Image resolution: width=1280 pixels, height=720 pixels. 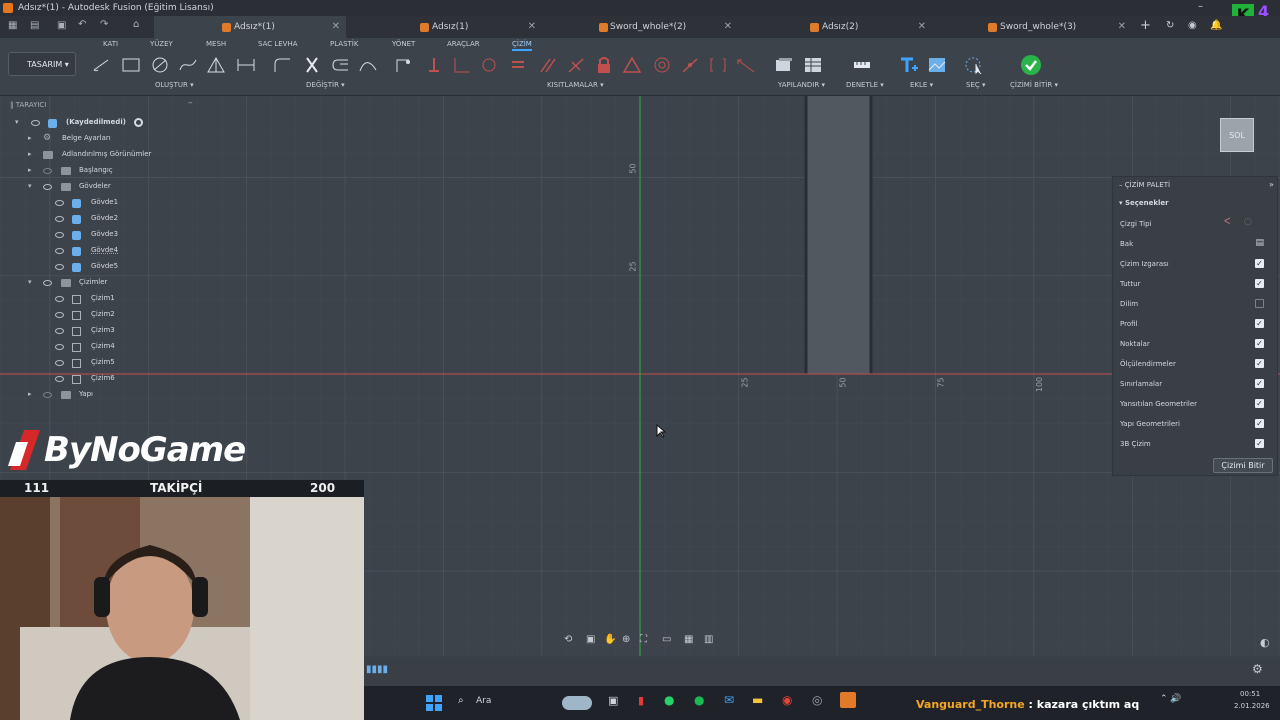 What do you see at coordinates (921, 85) in the screenshot?
I see `group-insert: EKLE ▾` at bounding box center [921, 85].